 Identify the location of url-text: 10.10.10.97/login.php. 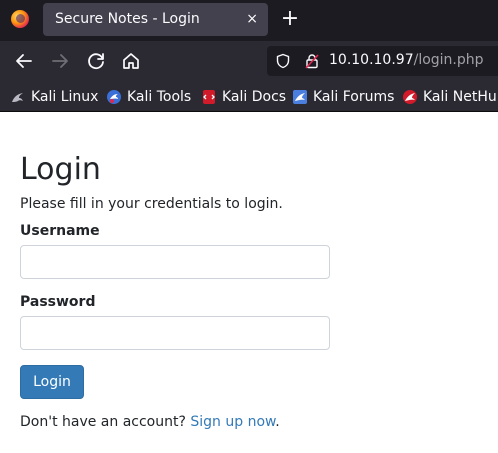
(406, 60).